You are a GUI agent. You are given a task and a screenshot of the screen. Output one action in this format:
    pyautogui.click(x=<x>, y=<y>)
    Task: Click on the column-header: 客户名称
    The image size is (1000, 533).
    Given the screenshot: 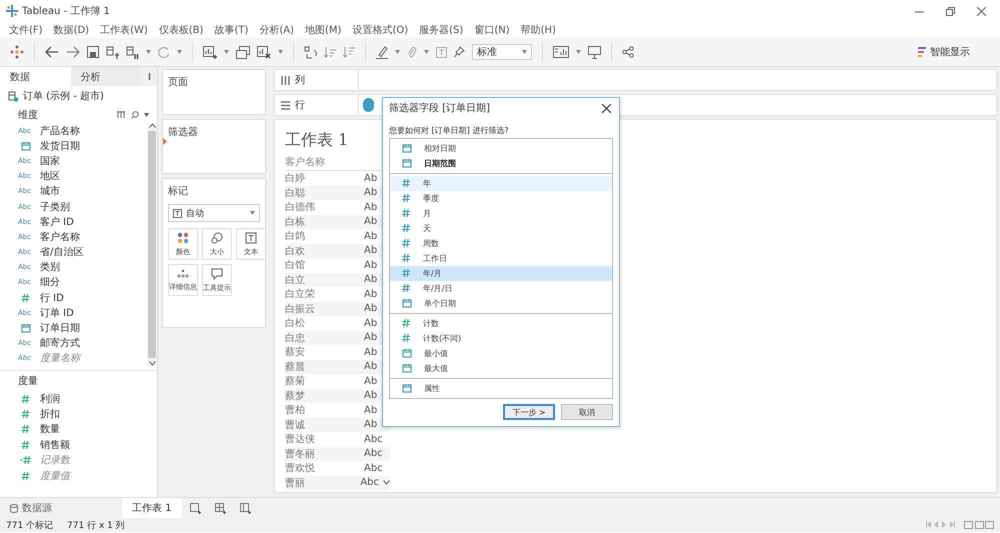 What is the action you would take?
    pyautogui.click(x=305, y=162)
    